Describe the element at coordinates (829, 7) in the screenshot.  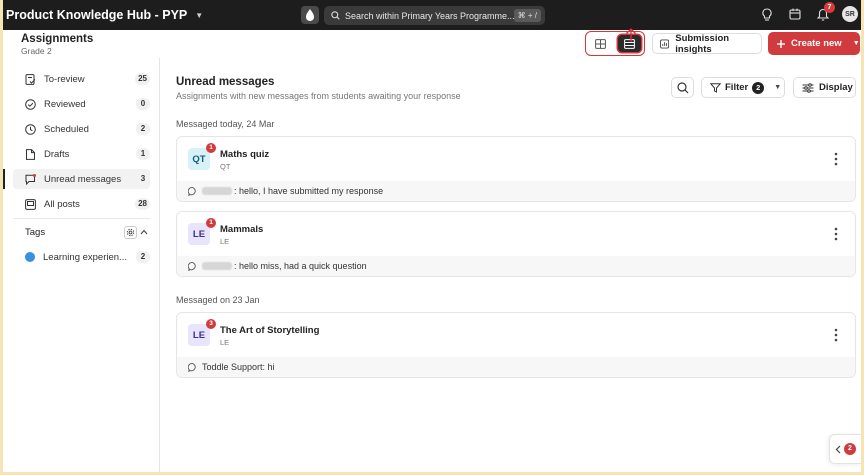
I see `notification-badge: 7` at that location.